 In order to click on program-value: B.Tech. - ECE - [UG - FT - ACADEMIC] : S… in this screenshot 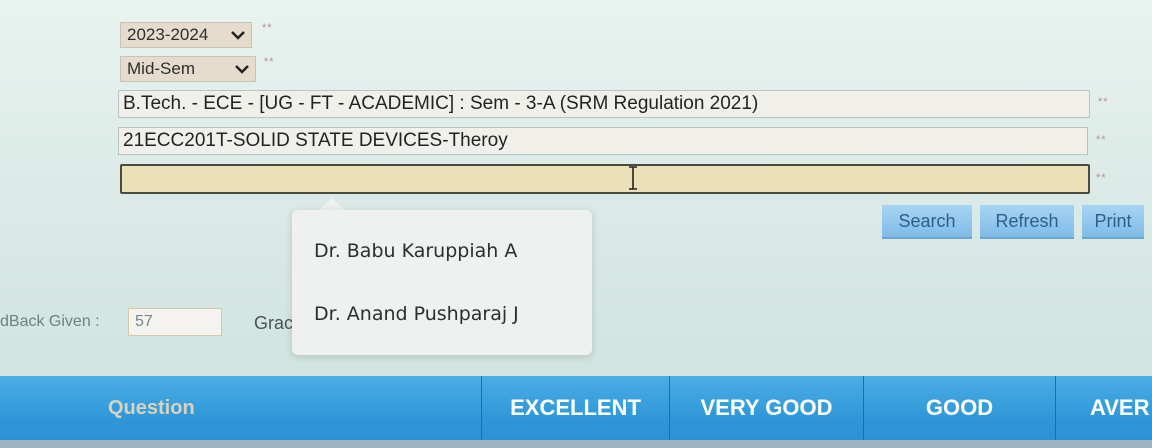, I will do `click(441, 103)`.